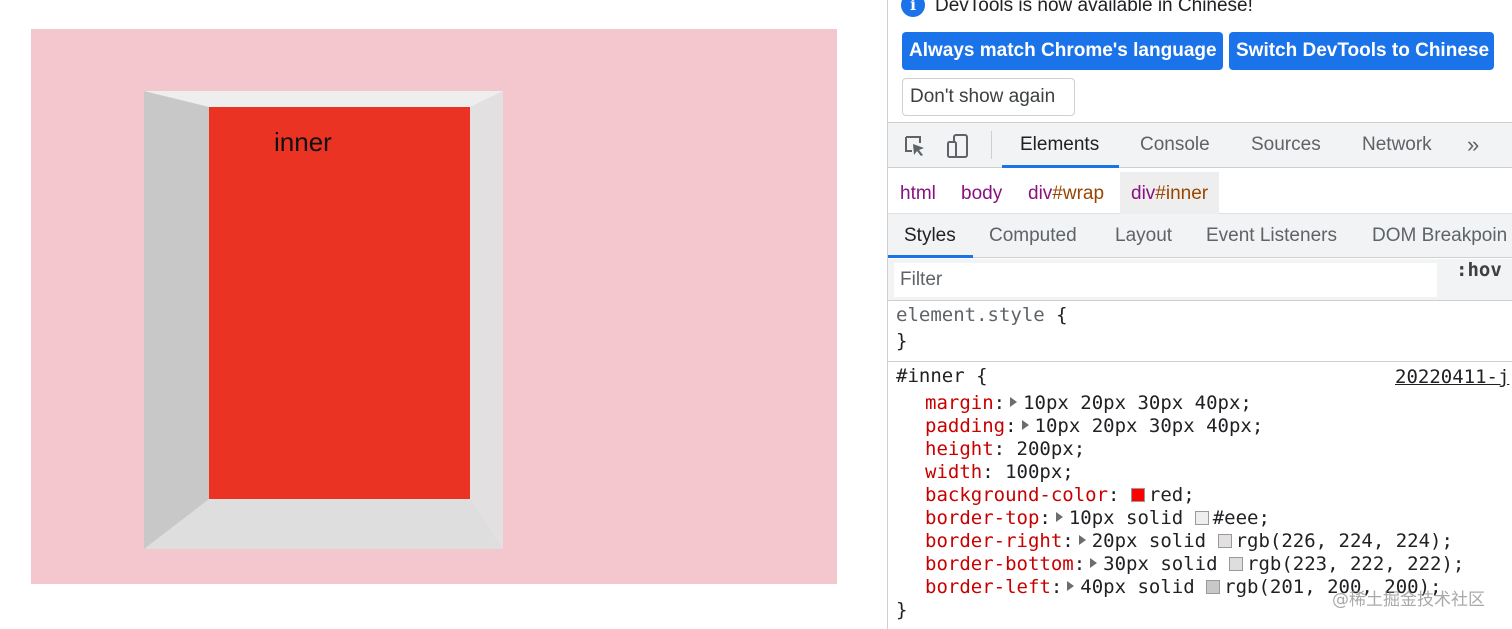 This screenshot has width=1512, height=629. I want to click on breadcrumb-div-wrap: div#wrap, so click(1066, 193).